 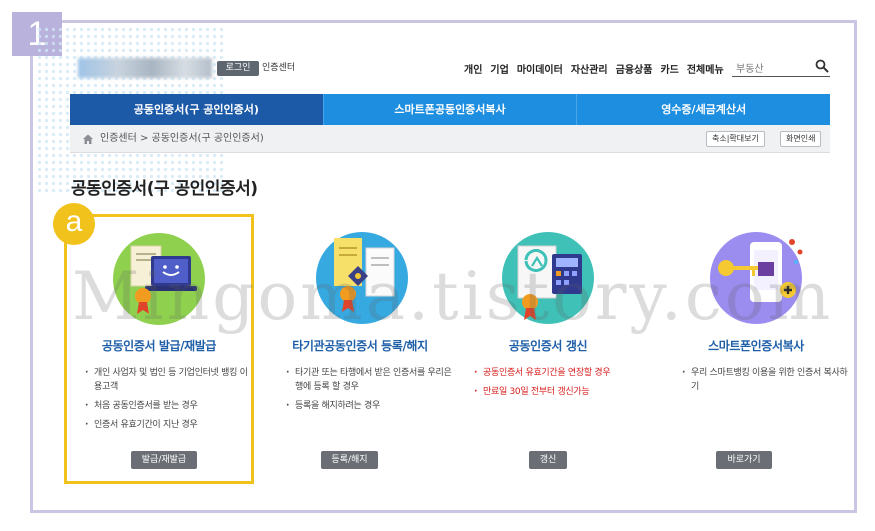 What do you see at coordinates (705, 68) in the screenshot?
I see `nav-all-menu: 전체메뉴` at bounding box center [705, 68].